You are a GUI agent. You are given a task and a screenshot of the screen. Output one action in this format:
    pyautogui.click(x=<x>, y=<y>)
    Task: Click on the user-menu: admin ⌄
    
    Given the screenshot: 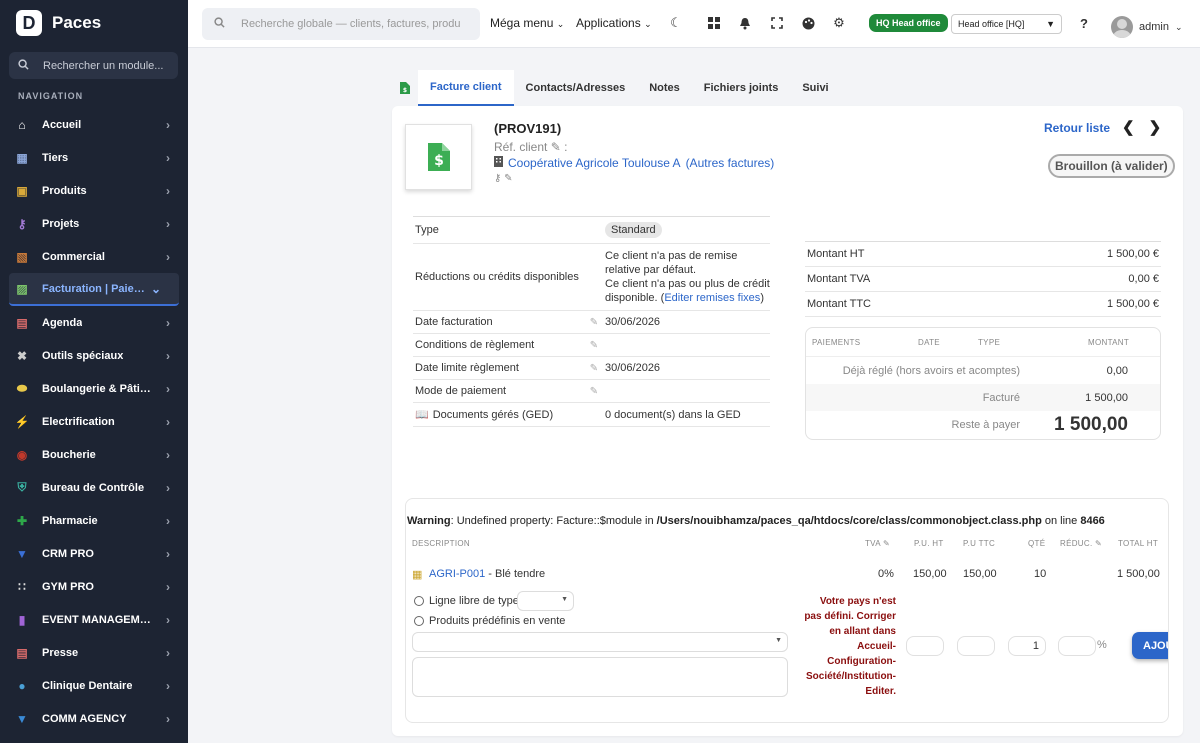 What is the action you would take?
    pyautogui.click(x=1147, y=27)
    